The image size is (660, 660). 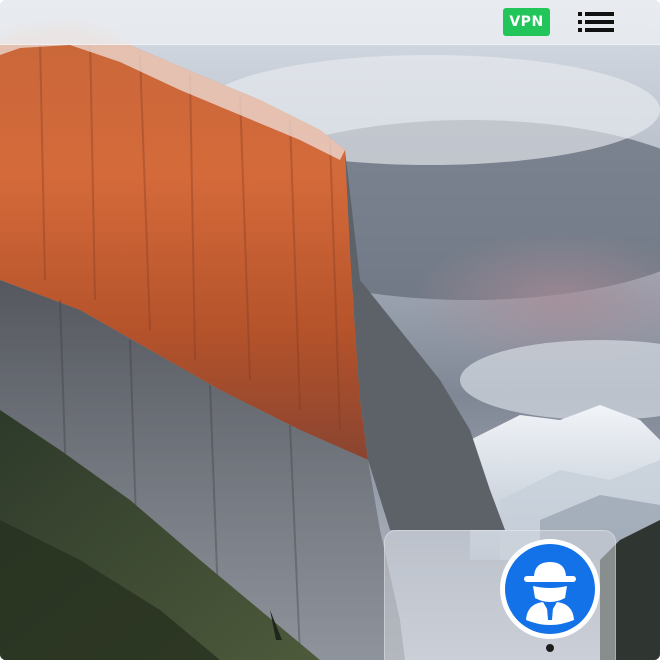 What do you see at coordinates (596, 22) in the screenshot?
I see `list-icon` at bounding box center [596, 22].